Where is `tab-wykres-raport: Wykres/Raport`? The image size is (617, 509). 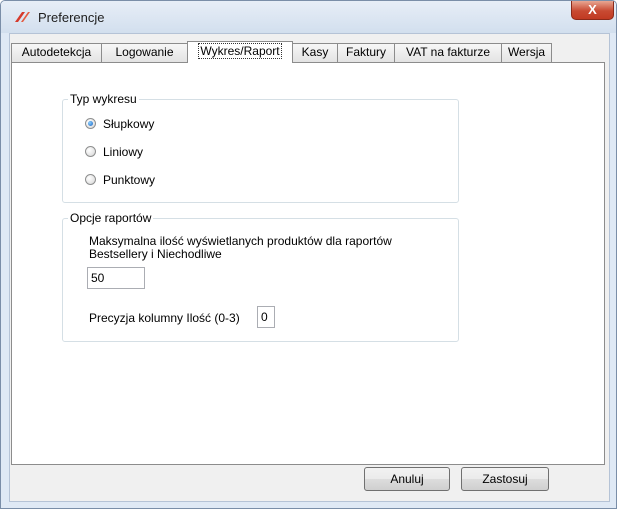
tab-wykres-raport: Wykres/Raport is located at coordinates (240, 52).